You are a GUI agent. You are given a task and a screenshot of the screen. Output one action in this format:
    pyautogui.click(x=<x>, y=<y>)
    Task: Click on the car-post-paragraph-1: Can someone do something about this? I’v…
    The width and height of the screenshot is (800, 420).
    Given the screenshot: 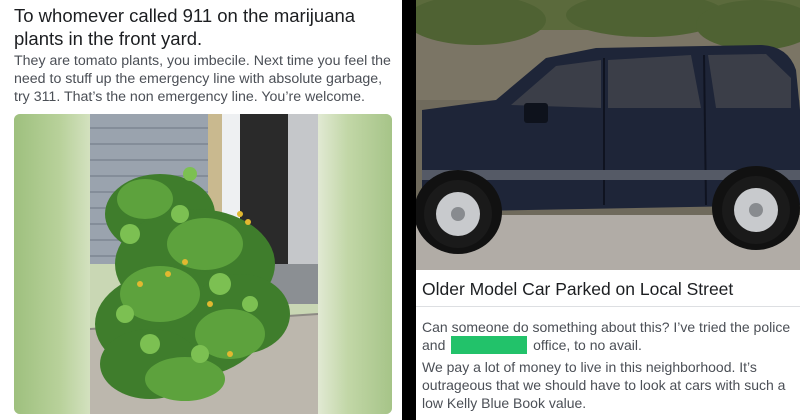 What is the action you would take?
    pyautogui.click(x=609, y=336)
    